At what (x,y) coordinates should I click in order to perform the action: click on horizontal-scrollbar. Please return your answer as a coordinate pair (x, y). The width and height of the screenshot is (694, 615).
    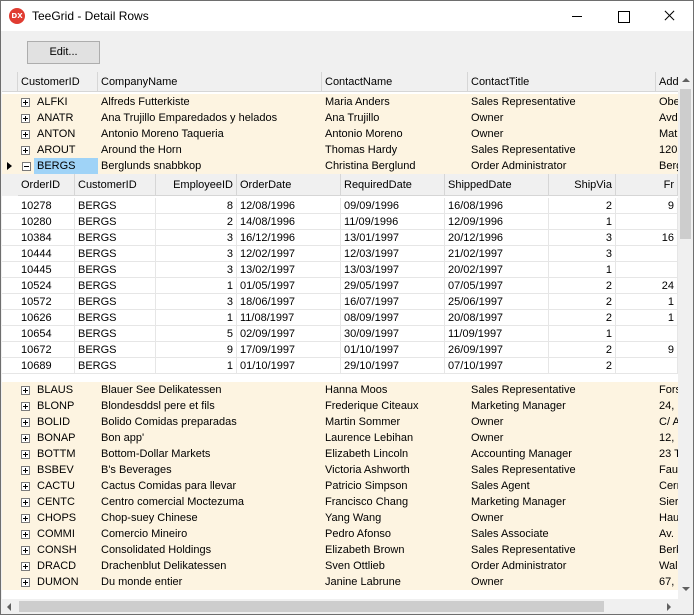
    Looking at the image, I should click on (340, 606).